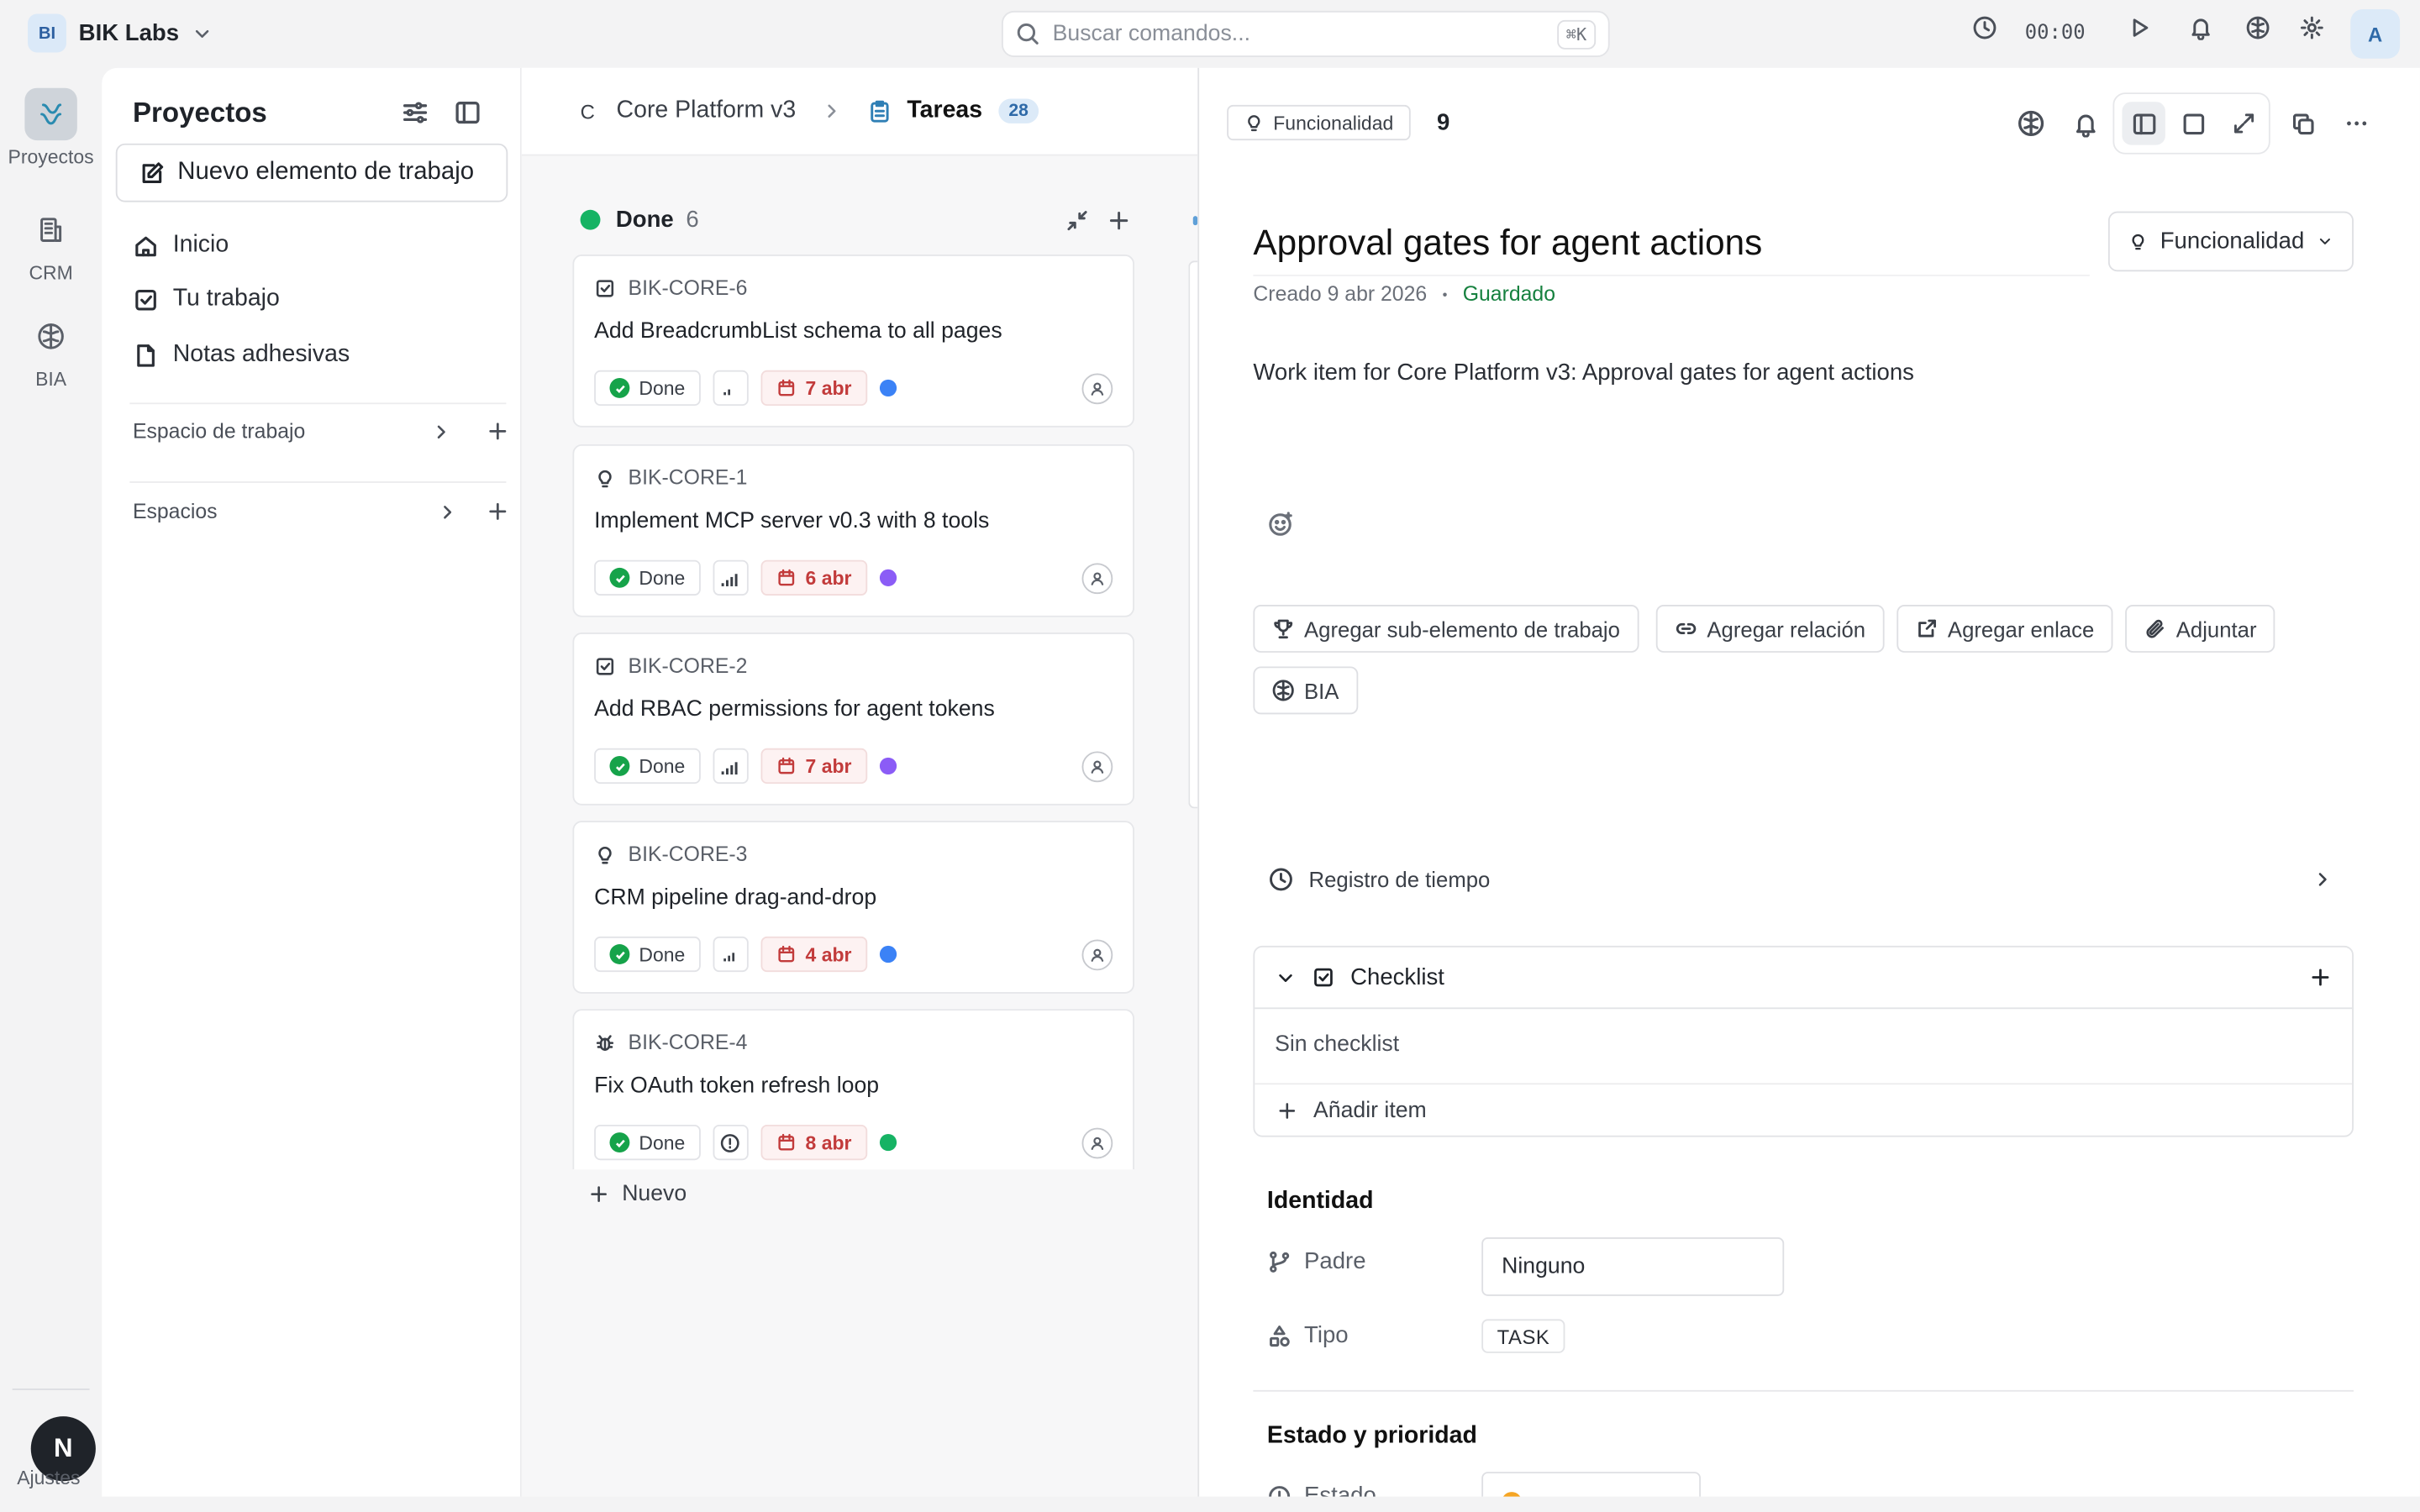  Describe the element at coordinates (206, 299) in the screenshot. I see `nav-item-tu-trabajo: Tu trabajo` at that location.